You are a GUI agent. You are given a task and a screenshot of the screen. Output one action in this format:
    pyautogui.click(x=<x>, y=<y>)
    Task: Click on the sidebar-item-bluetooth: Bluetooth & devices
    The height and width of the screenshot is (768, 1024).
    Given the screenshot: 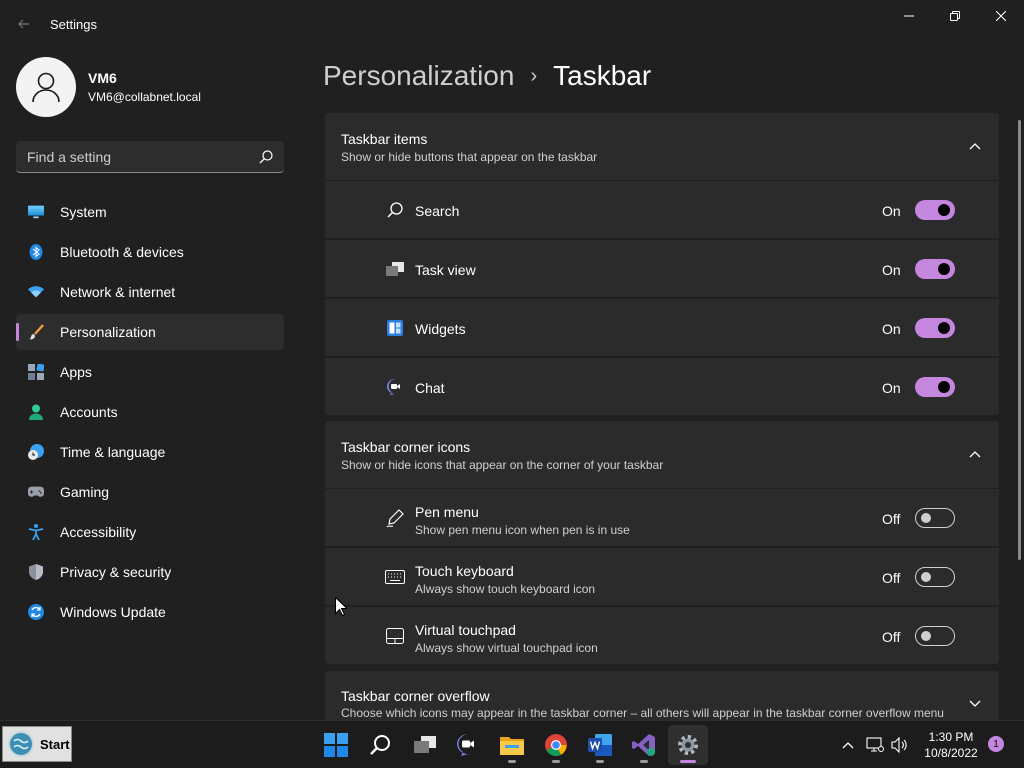 What is the action you would take?
    pyautogui.click(x=150, y=252)
    